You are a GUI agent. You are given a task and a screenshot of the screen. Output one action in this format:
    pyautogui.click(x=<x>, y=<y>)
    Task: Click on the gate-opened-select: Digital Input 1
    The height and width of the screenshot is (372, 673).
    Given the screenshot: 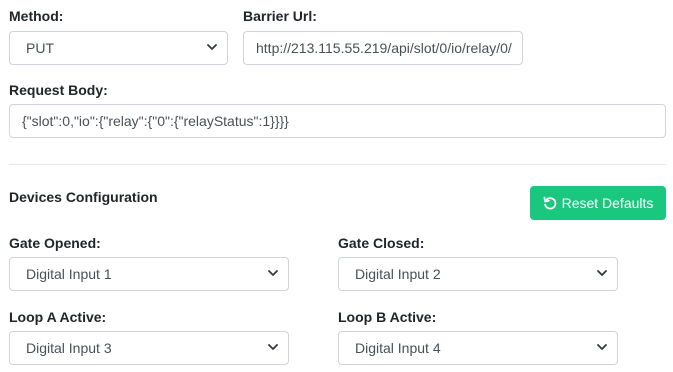 What is the action you would take?
    pyautogui.click(x=149, y=274)
    